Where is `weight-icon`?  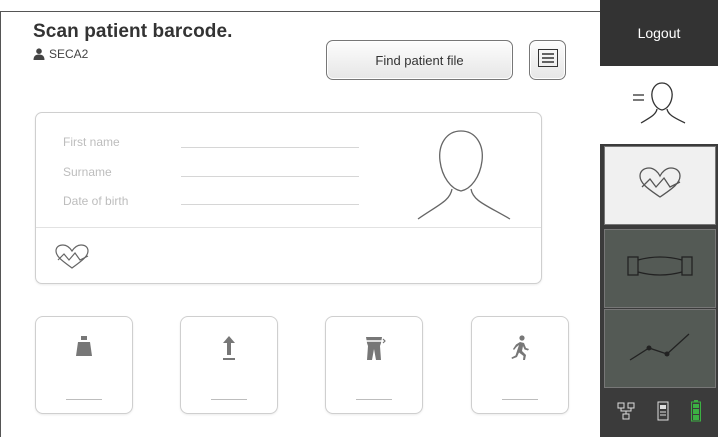 weight-icon is located at coordinates (84, 346).